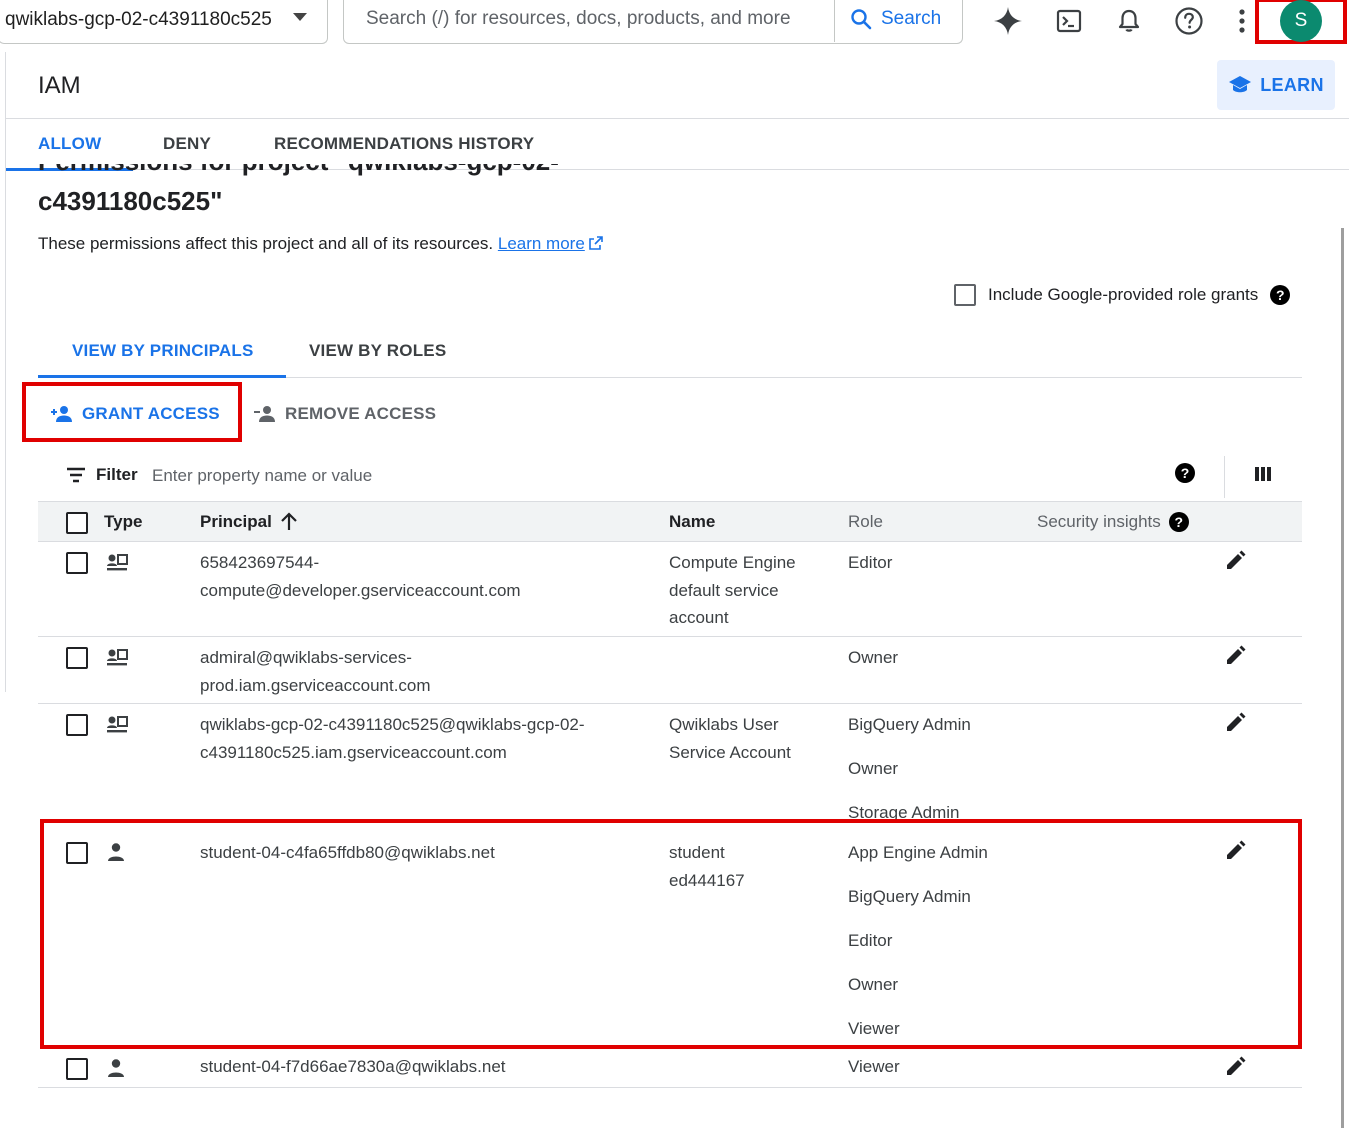 Image resolution: width=1349 pixels, height=1128 pixels. Describe the element at coordinates (249, 522) in the screenshot. I see `column-header-principal: Principal` at that location.